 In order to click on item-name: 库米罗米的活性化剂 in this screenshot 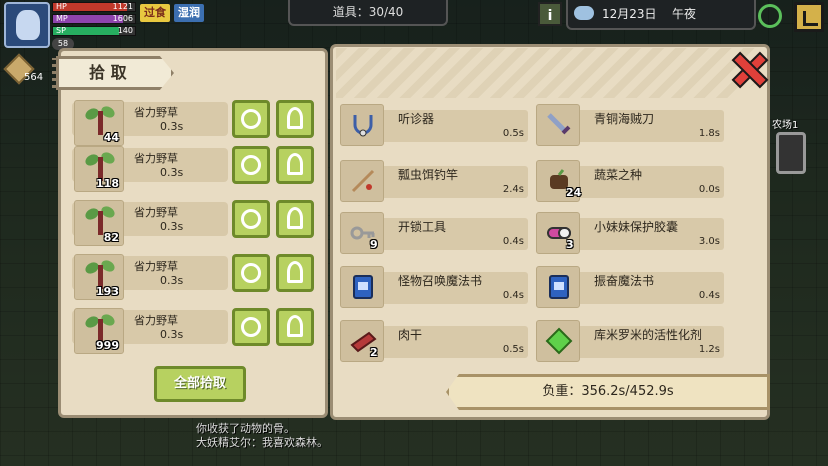, I will do `click(648, 335)`.